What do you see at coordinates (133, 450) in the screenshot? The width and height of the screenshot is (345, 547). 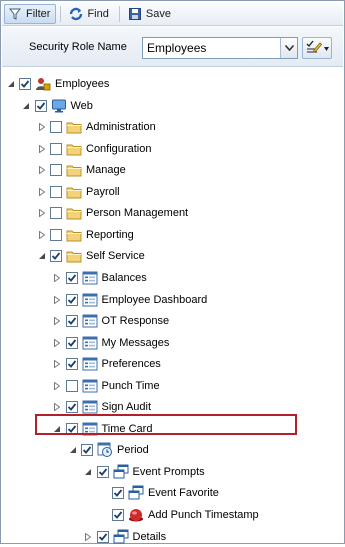 I see `tree-node-label: Period` at bounding box center [133, 450].